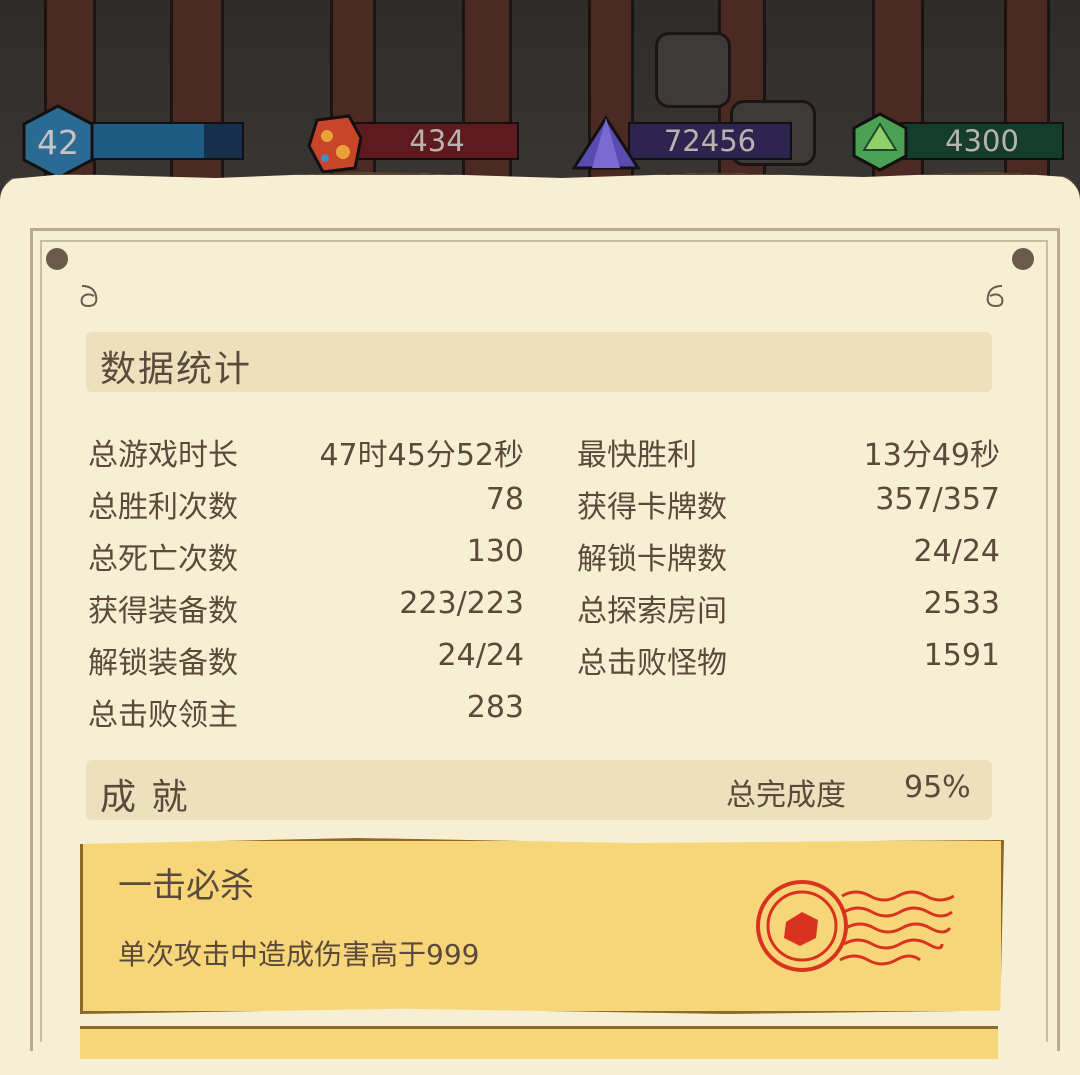 The width and height of the screenshot is (1080, 1075). Describe the element at coordinates (1023, 259) in the screenshot. I see `corner-ornament-right` at that location.